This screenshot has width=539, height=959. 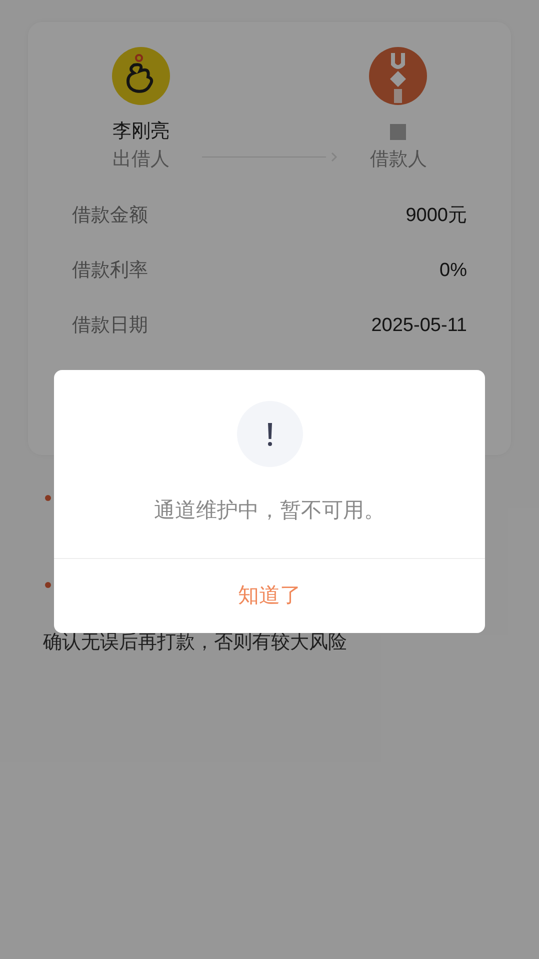 I want to click on row-value: 2025-05-11, so click(x=419, y=326).